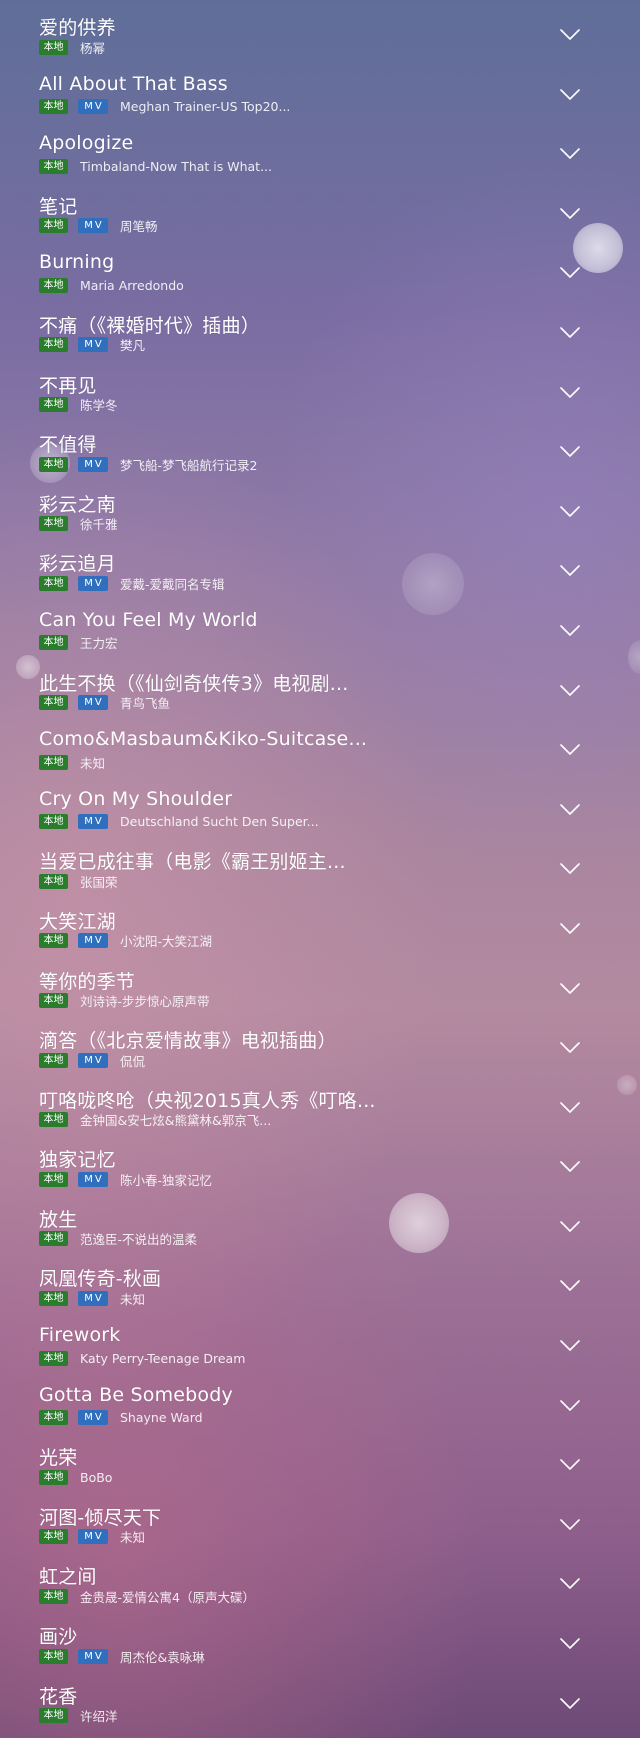 Image resolution: width=640 pixels, height=1738 pixels. What do you see at coordinates (320, 209) in the screenshot?
I see `song-row: 笔记 本地 MV 周笔畅` at bounding box center [320, 209].